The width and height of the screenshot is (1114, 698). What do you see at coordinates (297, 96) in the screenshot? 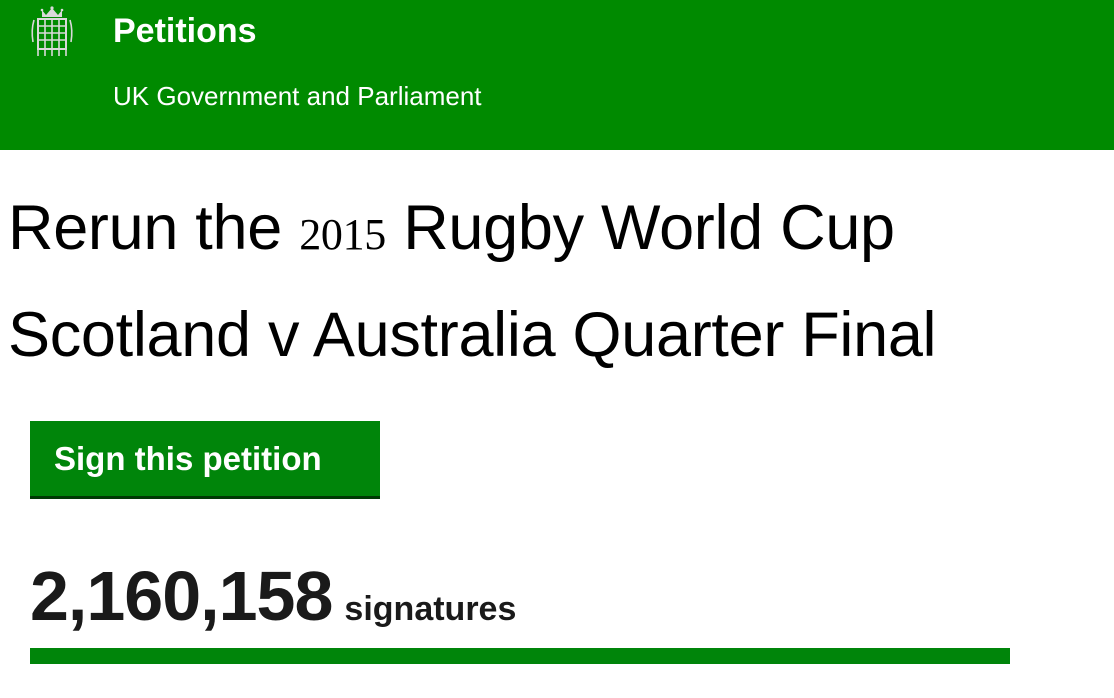
I see `site-subtitle: UK Government and Parliament` at bounding box center [297, 96].